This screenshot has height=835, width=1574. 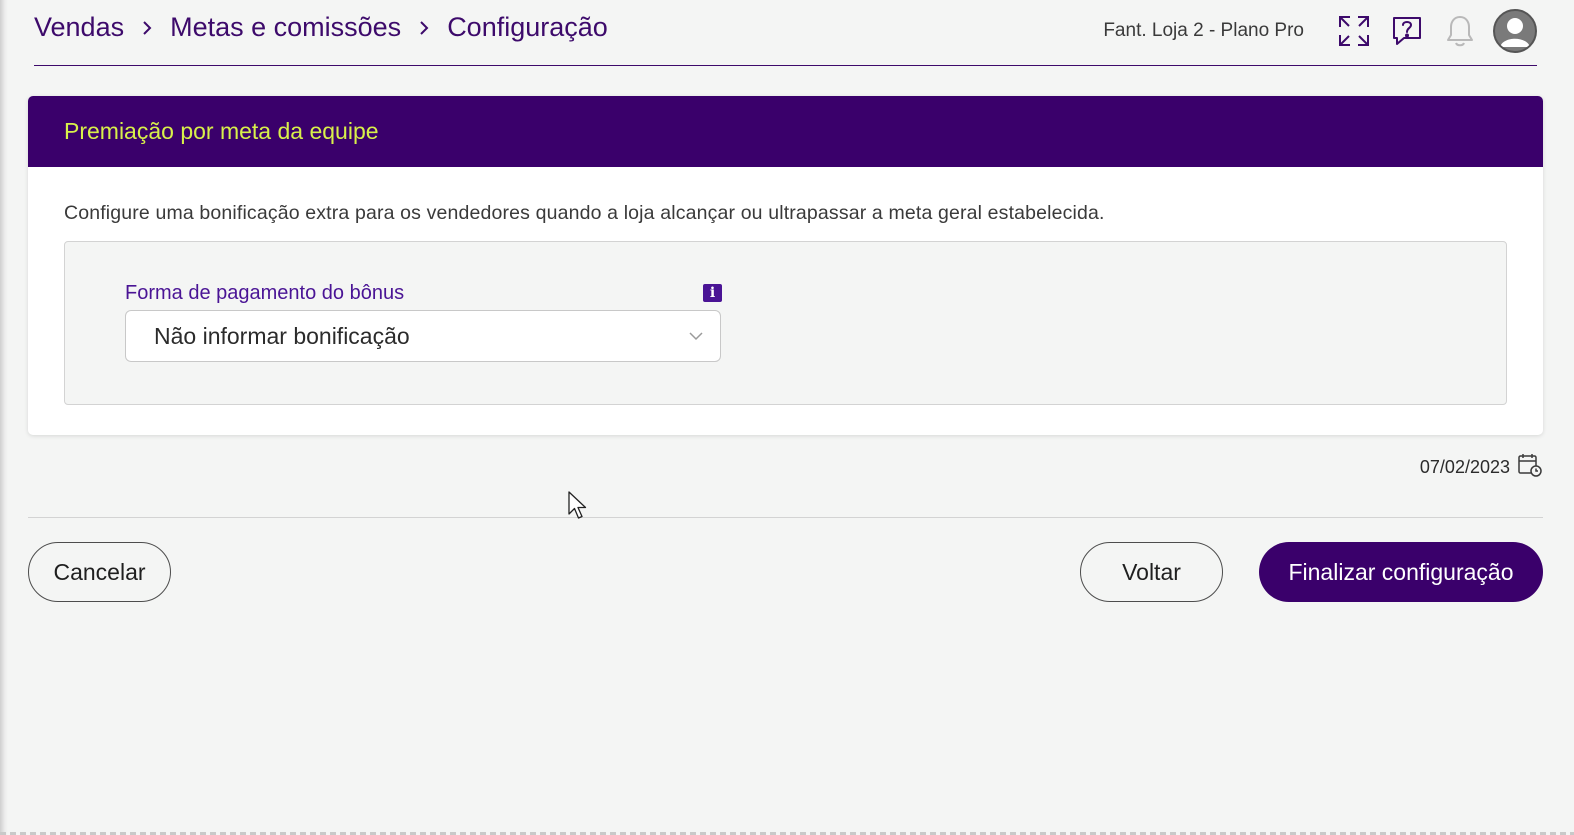 I want to click on date-value: 07/02/2023, so click(x=1464, y=467).